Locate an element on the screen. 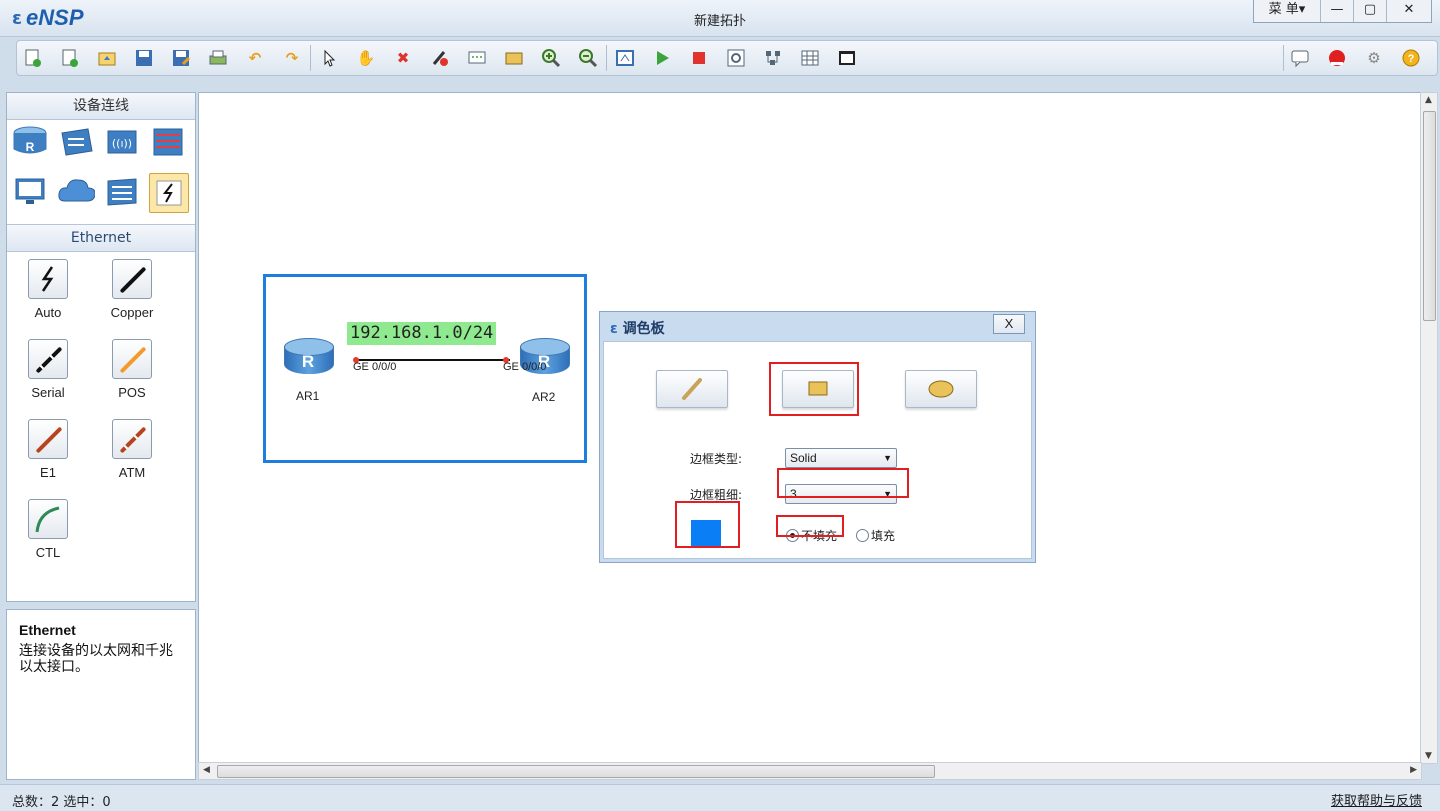  line-shape-button is located at coordinates (692, 389).